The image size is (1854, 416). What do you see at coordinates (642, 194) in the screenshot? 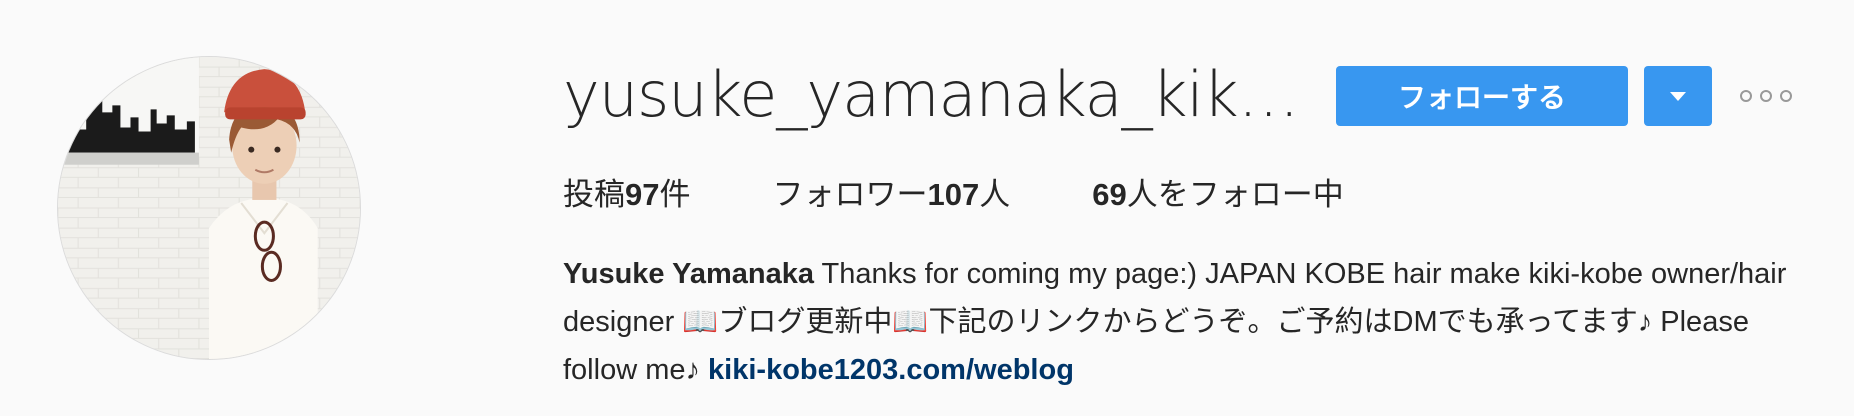
I see `posts-count: 97` at bounding box center [642, 194].